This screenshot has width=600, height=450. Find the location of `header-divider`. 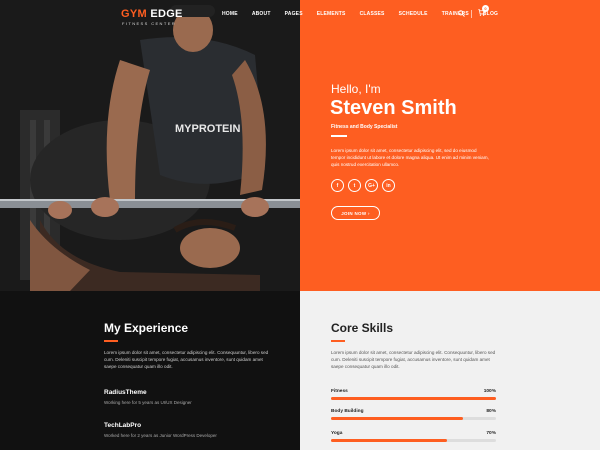

header-divider is located at coordinates (471, 13).